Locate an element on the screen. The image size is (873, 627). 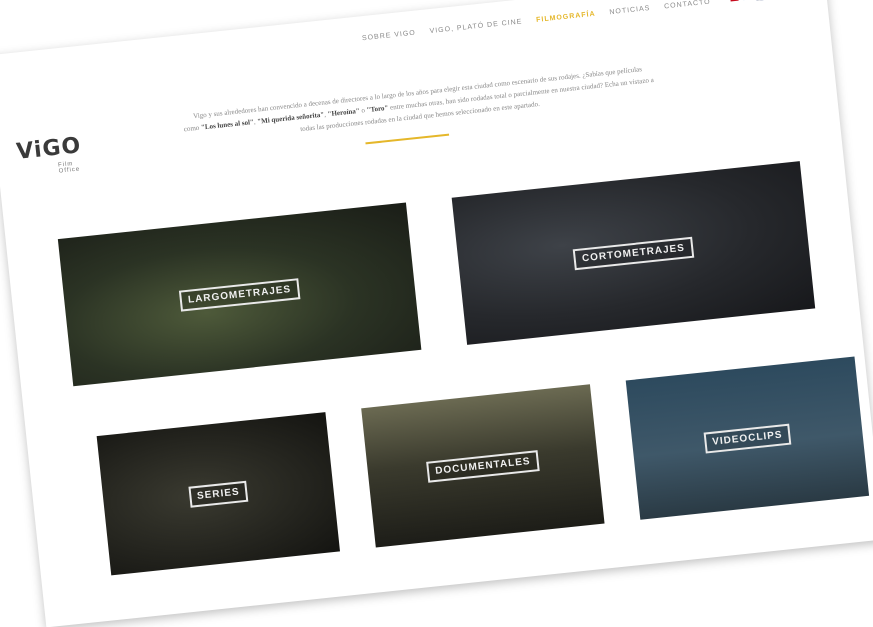
card-cortometrajes: CORTOMETRAJES is located at coordinates (634, 253).